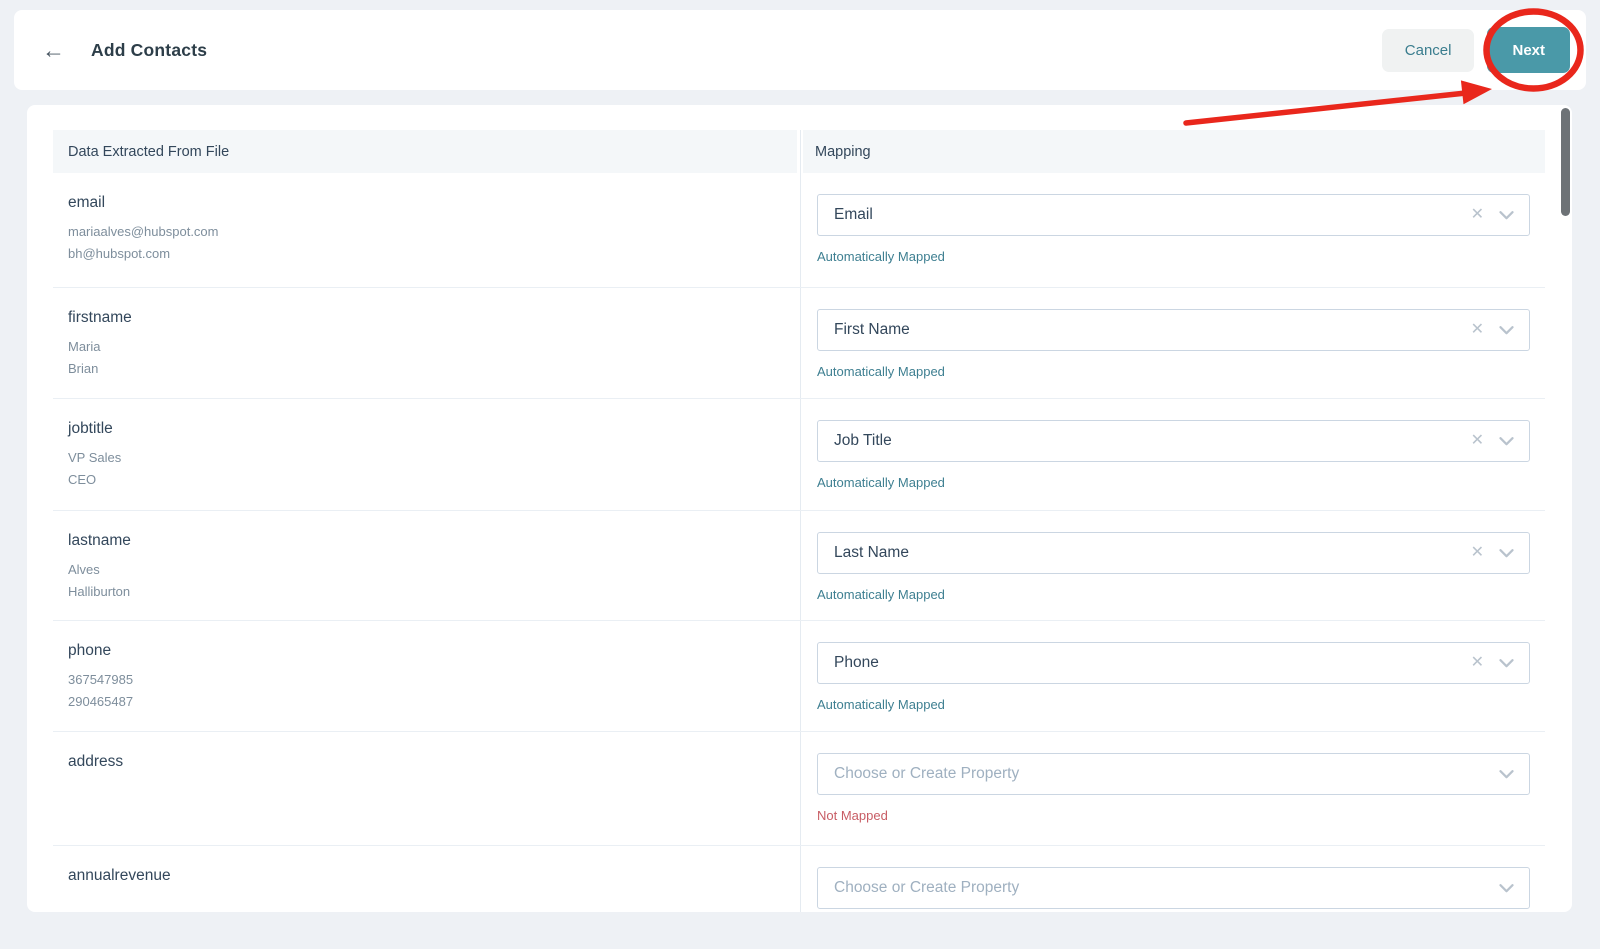 This screenshot has width=1600, height=949. What do you see at coordinates (1173, 215) in the screenshot?
I see `property-select: Email ✕` at bounding box center [1173, 215].